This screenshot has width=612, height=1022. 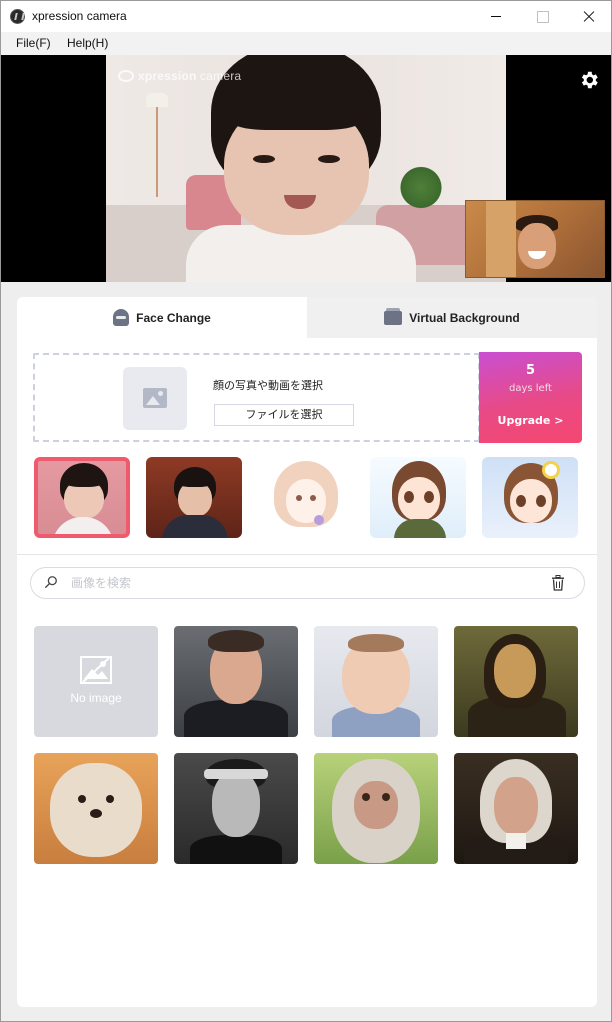 I want to click on gallery-item-mona-lisa, so click(x=516, y=681).